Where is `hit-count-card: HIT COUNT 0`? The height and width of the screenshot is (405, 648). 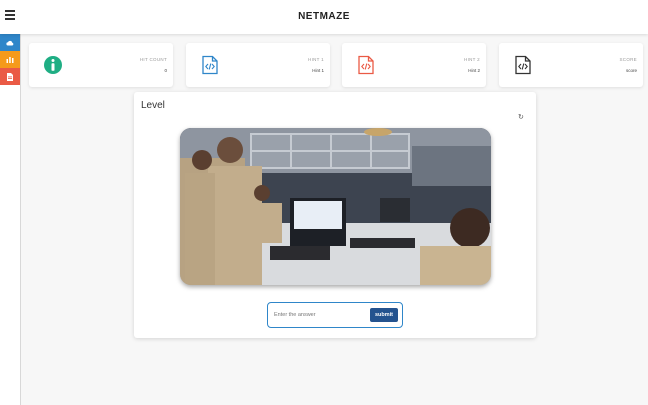
hit-count-card: HIT COUNT 0 is located at coordinates (101, 65).